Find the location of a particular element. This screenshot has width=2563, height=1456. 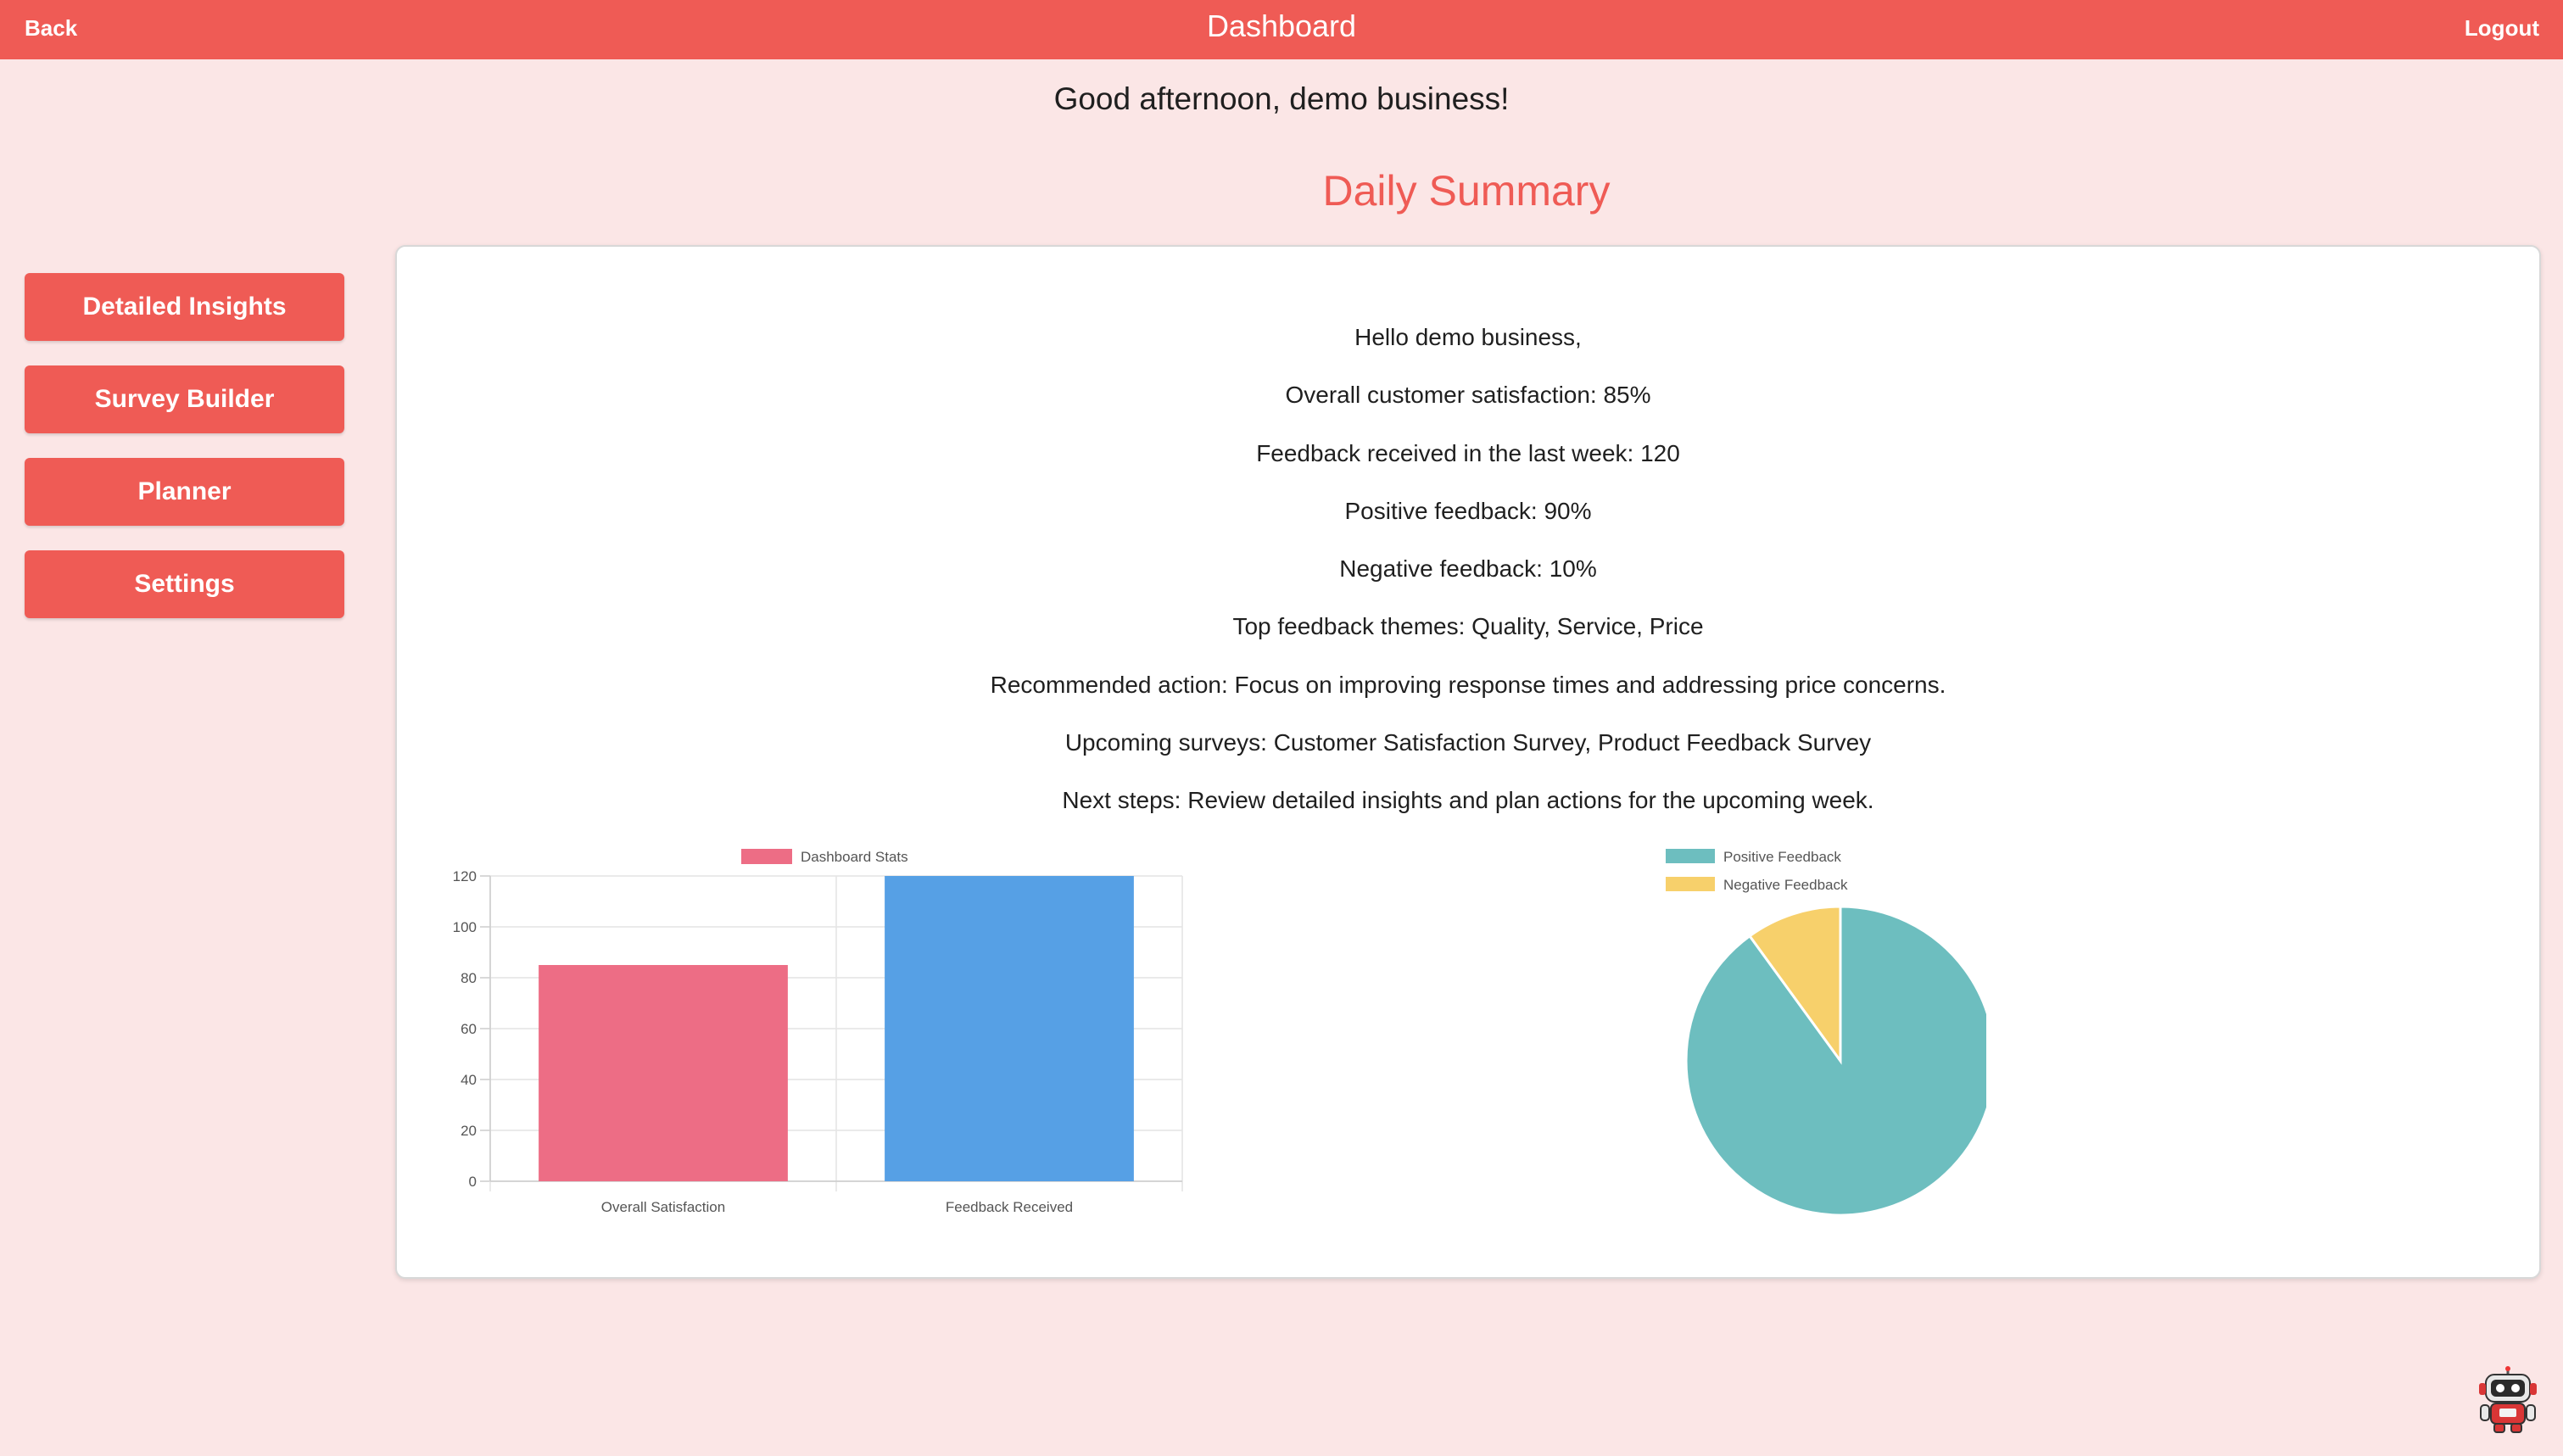

x-tick-label: Overall Satisfaction is located at coordinates (663, 1207).